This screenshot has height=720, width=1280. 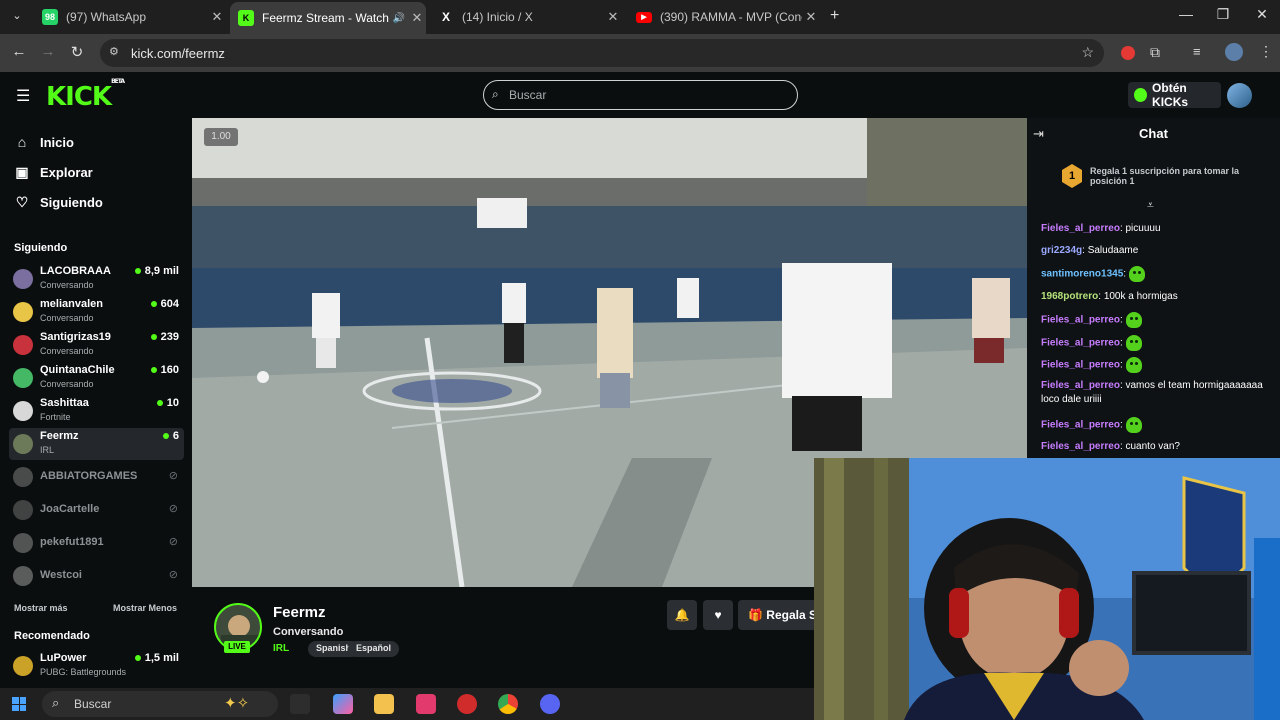 What do you see at coordinates (724, 17) in the screenshot?
I see `tab-youtube: ▶ (390) RAMMA - MVP (Concept ✕` at bounding box center [724, 17].